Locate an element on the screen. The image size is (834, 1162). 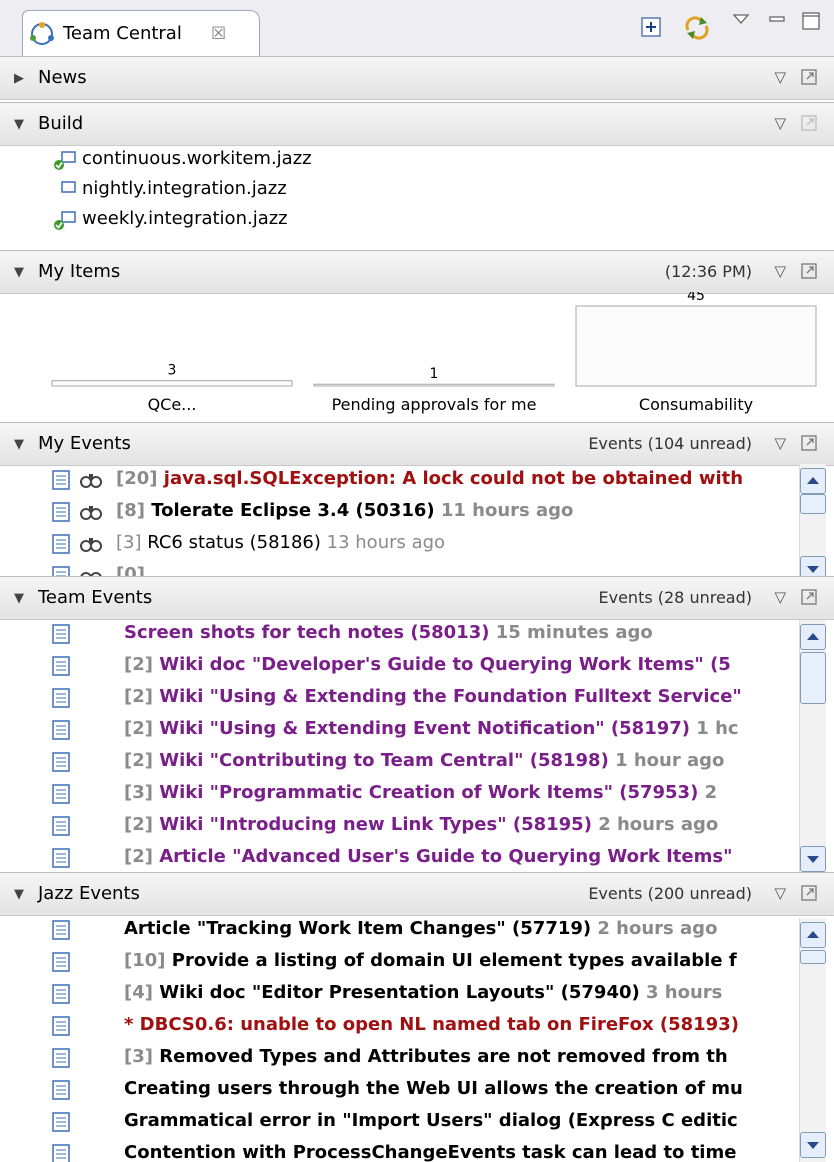
my-items-title: My Items is located at coordinates (79, 271).